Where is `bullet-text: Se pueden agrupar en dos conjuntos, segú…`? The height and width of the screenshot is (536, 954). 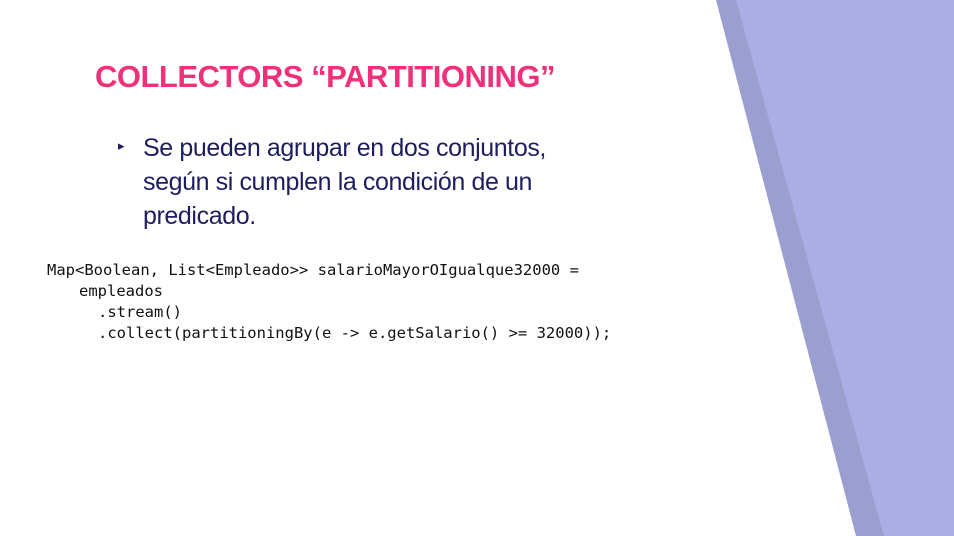 bullet-text: Se pueden agrupar en dos conjuntos, segú… is located at coordinates (344, 182).